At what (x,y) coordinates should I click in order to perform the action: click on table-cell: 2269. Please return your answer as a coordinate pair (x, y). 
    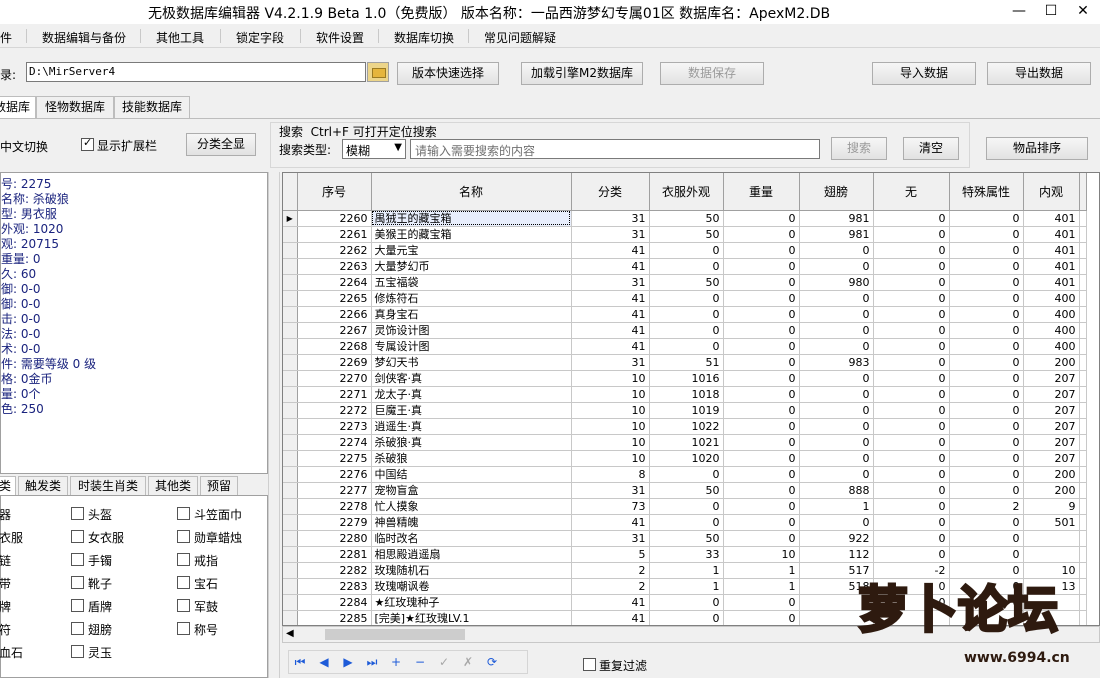
    Looking at the image, I should click on (334, 362).